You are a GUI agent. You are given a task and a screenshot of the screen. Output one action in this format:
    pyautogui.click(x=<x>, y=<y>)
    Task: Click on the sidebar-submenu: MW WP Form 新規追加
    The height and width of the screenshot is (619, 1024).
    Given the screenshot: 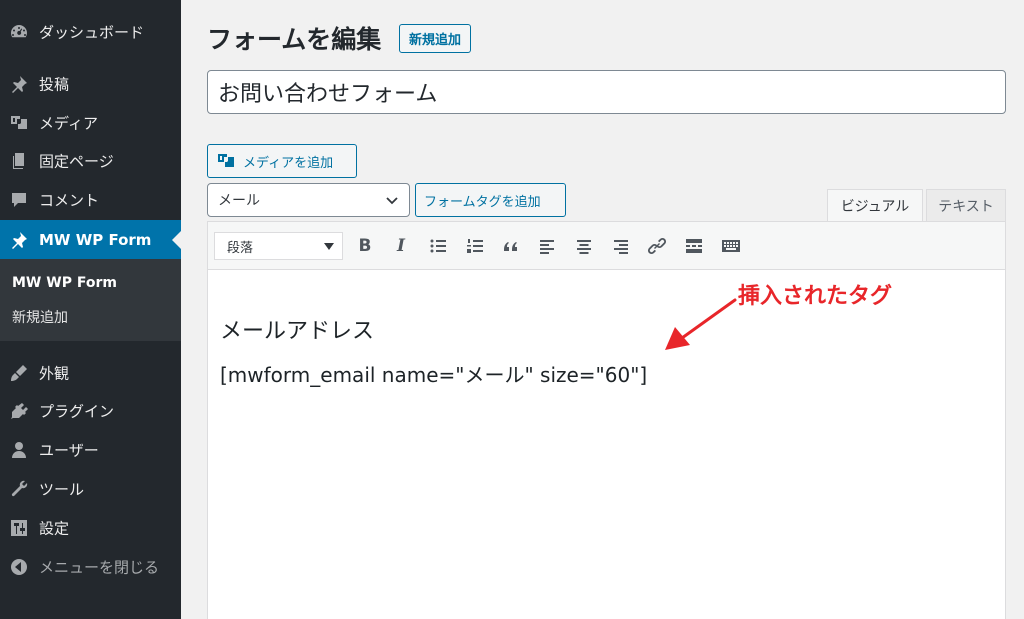 What is the action you would take?
    pyautogui.click(x=90, y=300)
    